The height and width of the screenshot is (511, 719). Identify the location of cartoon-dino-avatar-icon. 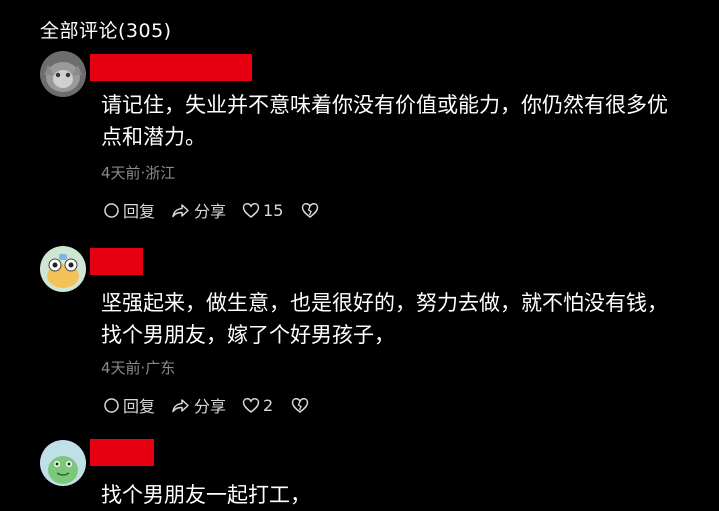
(63, 463).